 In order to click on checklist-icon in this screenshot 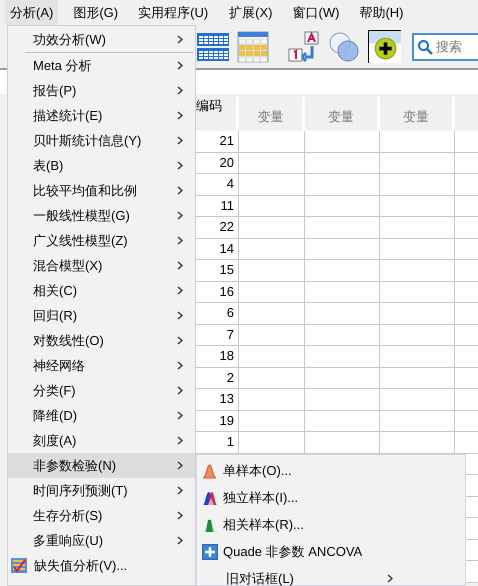, I will do `click(19, 565)`.